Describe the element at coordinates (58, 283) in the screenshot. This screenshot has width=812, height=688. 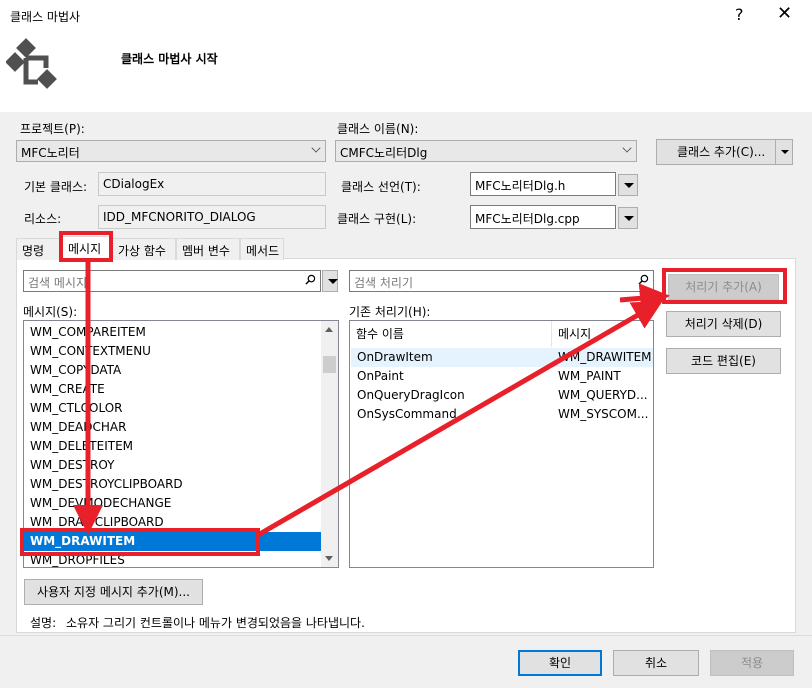
I see `message-search-placeholder: 검색 메시지` at that location.